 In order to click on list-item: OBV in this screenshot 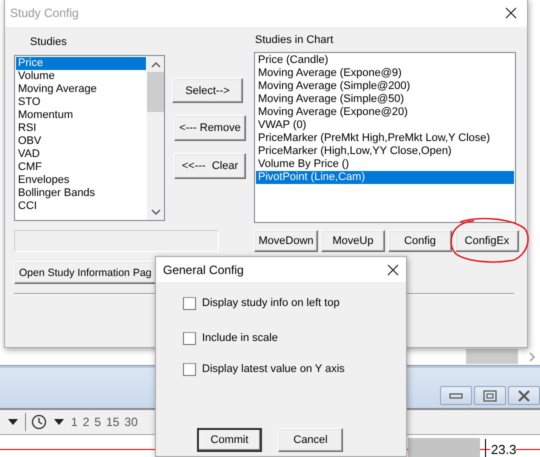, I will do `click(81, 141)`.